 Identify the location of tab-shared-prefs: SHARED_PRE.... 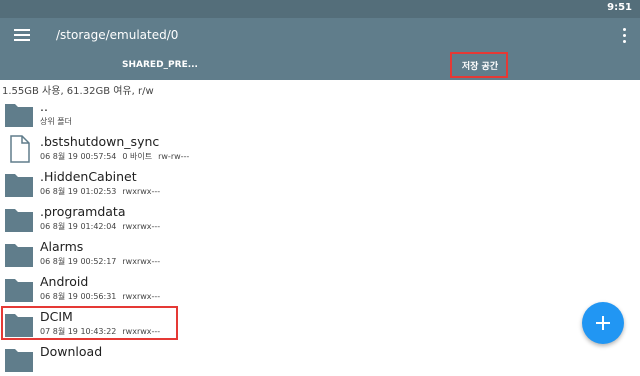
(160, 65).